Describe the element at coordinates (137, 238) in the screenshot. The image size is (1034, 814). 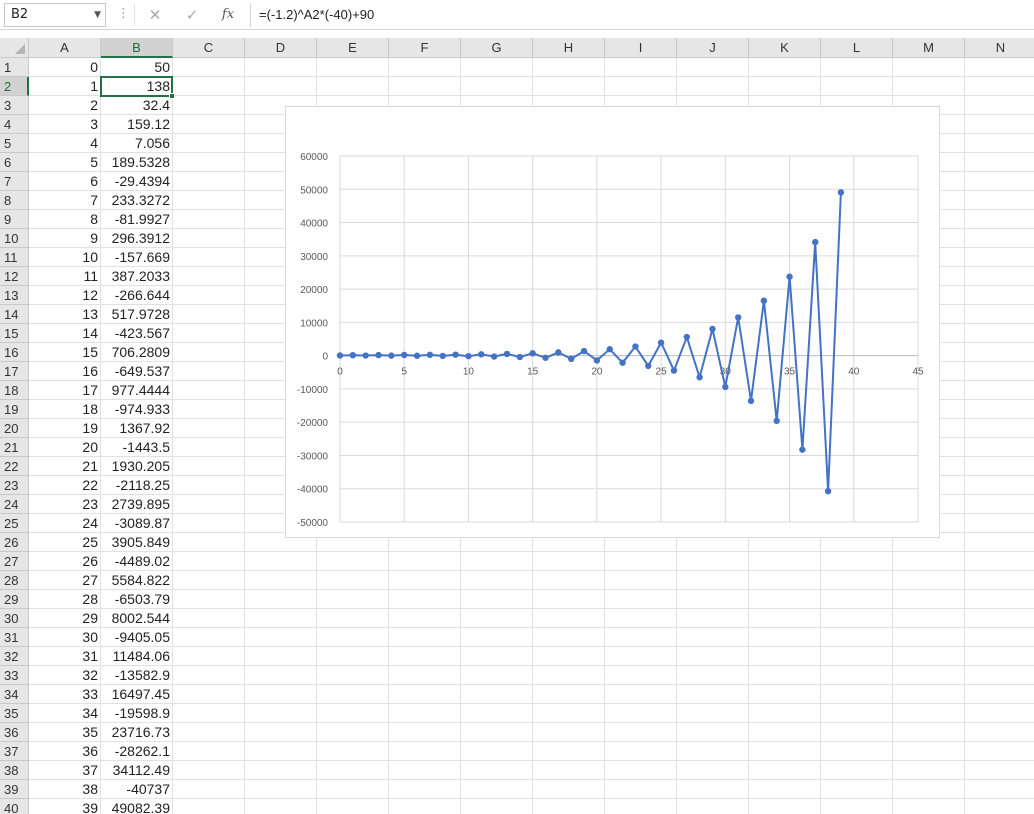
I see `cell-b-value: 296.3912` at that location.